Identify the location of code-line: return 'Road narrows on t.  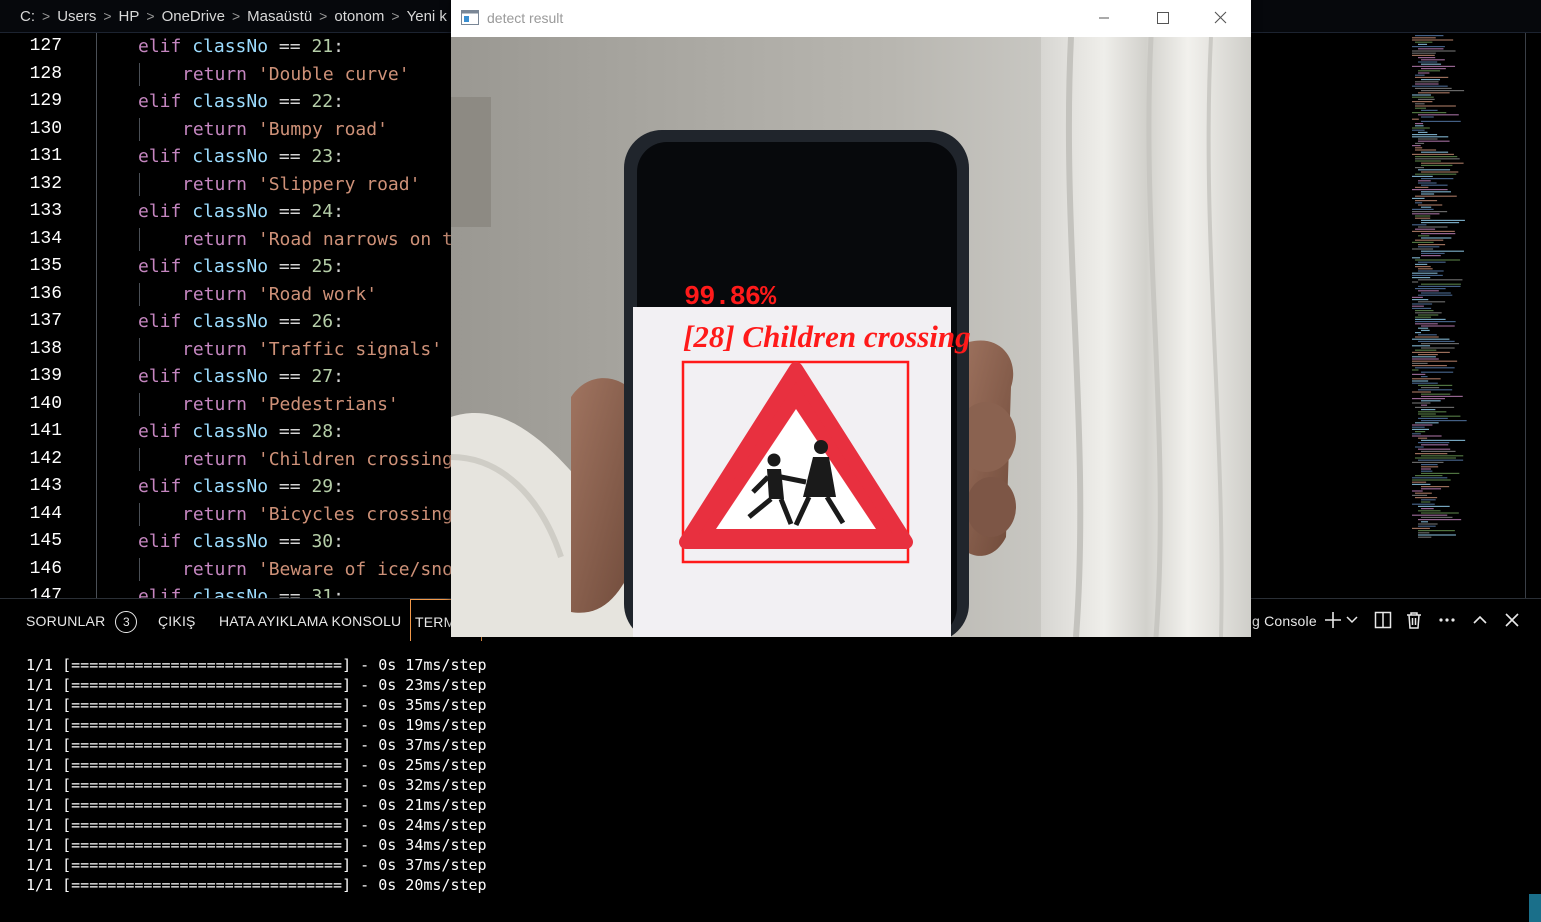
(317, 239).